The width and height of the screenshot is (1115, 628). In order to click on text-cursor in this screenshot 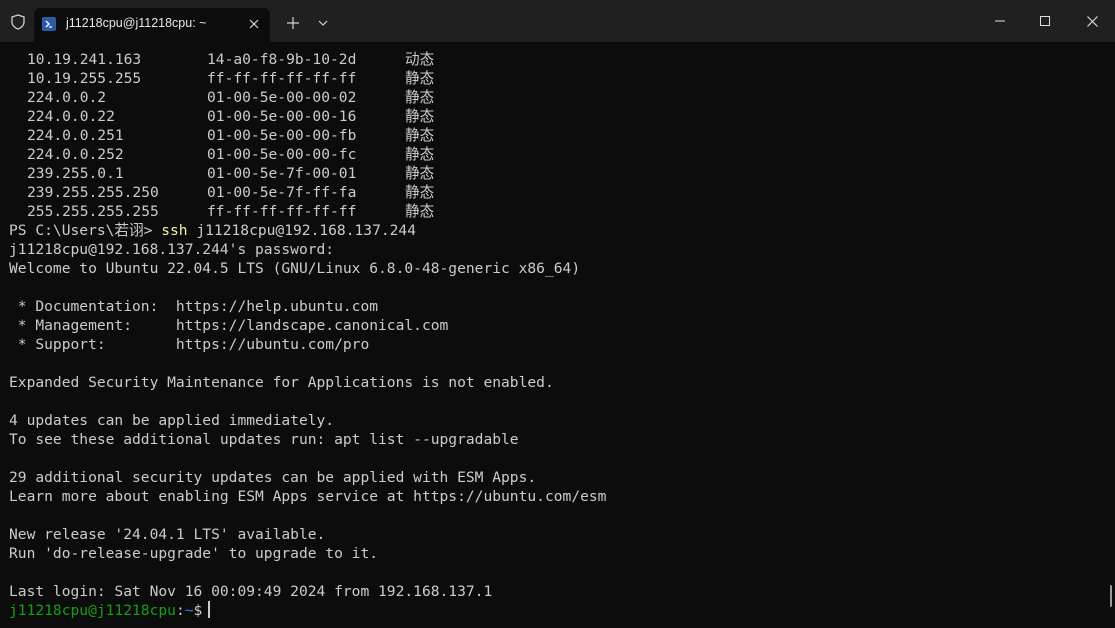, I will do `click(209, 609)`.